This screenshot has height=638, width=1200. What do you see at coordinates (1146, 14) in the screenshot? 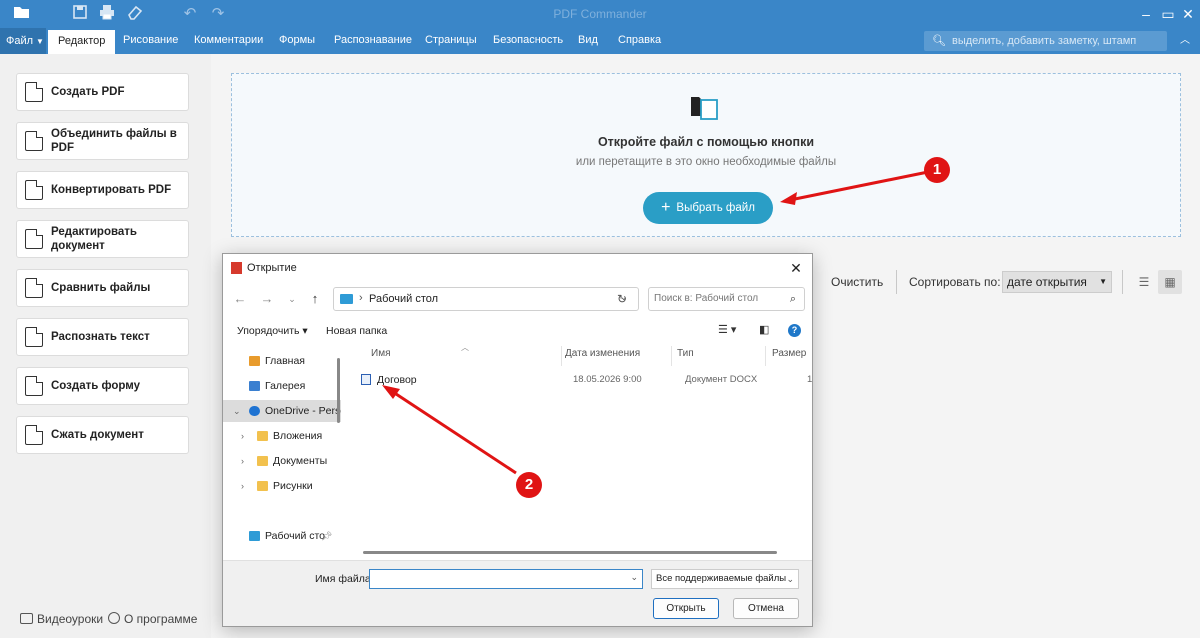
I see `minimize-icon: –` at bounding box center [1146, 14].